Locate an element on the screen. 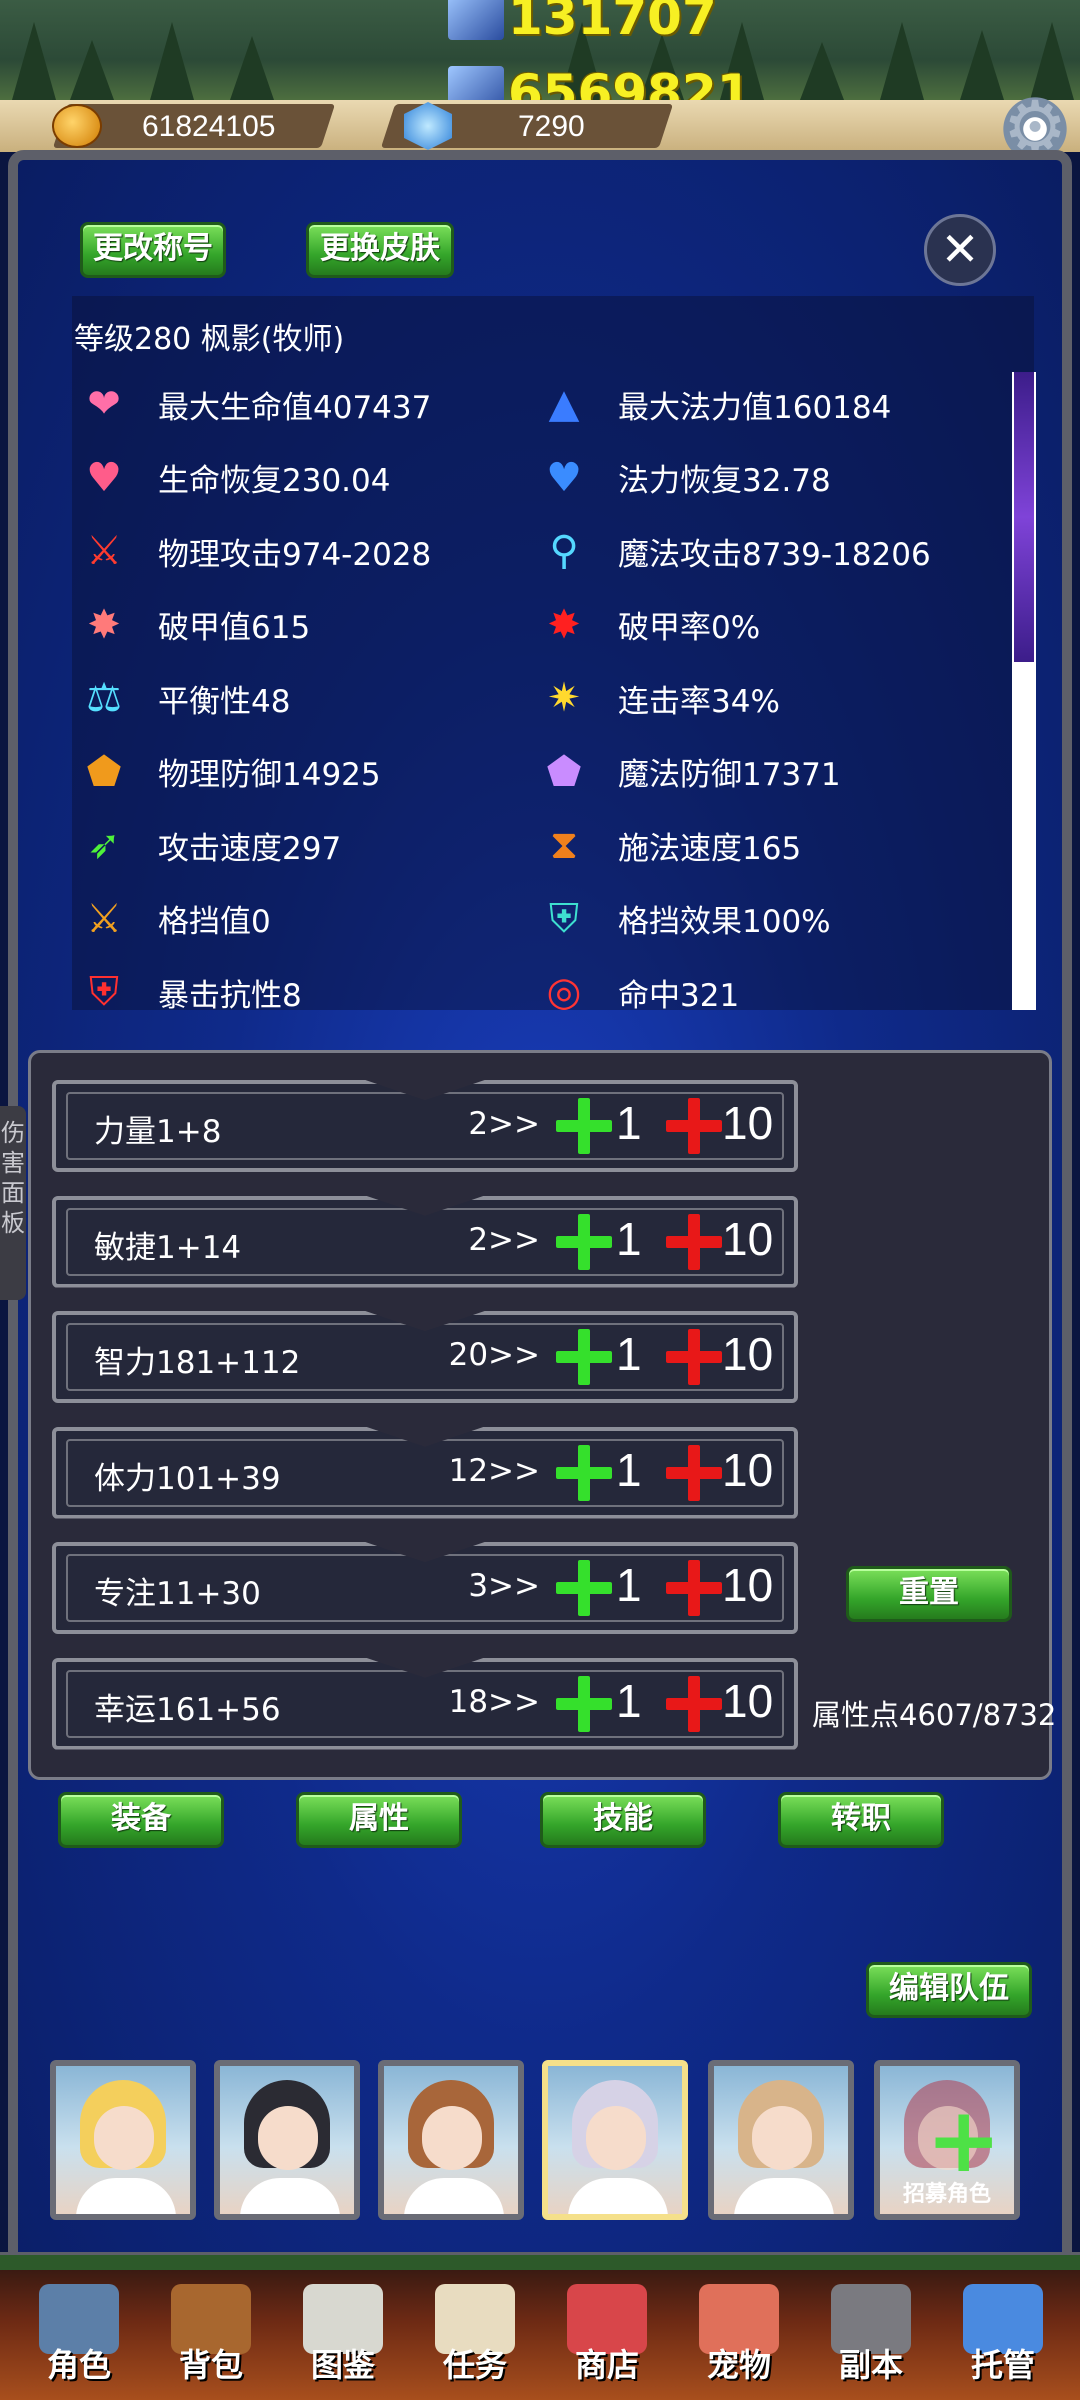 The width and height of the screenshot is (1080, 2400). hourglass-icon: ⧗ is located at coordinates (564, 845).